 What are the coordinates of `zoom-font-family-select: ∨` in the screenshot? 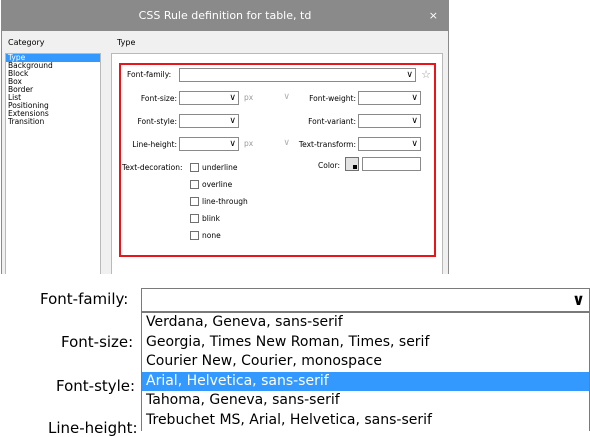 It's located at (365, 300).